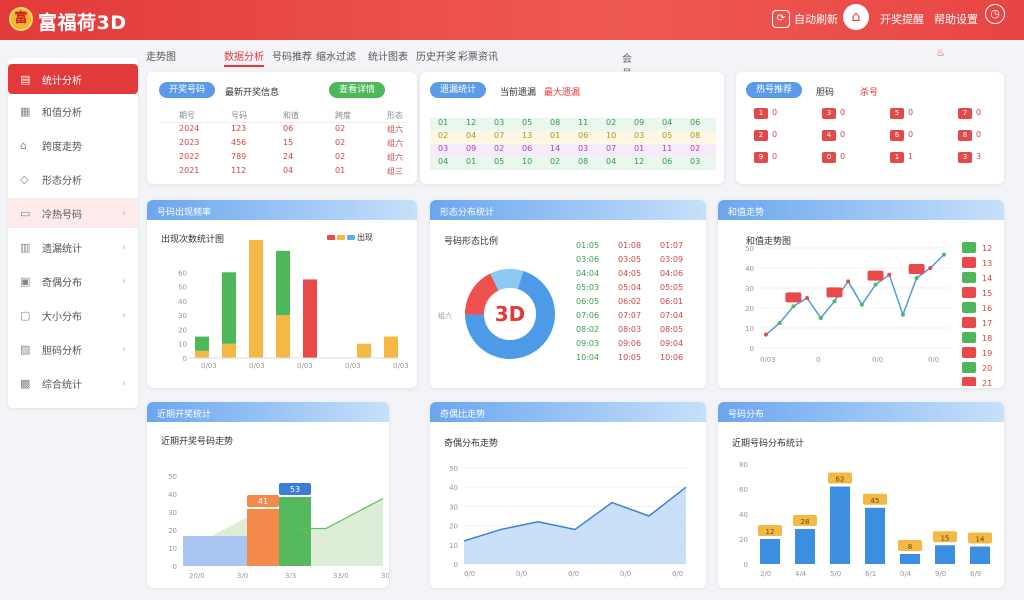  Describe the element at coordinates (388, 55) in the screenshot. I see `tab-charts: 统计图表` at that location.